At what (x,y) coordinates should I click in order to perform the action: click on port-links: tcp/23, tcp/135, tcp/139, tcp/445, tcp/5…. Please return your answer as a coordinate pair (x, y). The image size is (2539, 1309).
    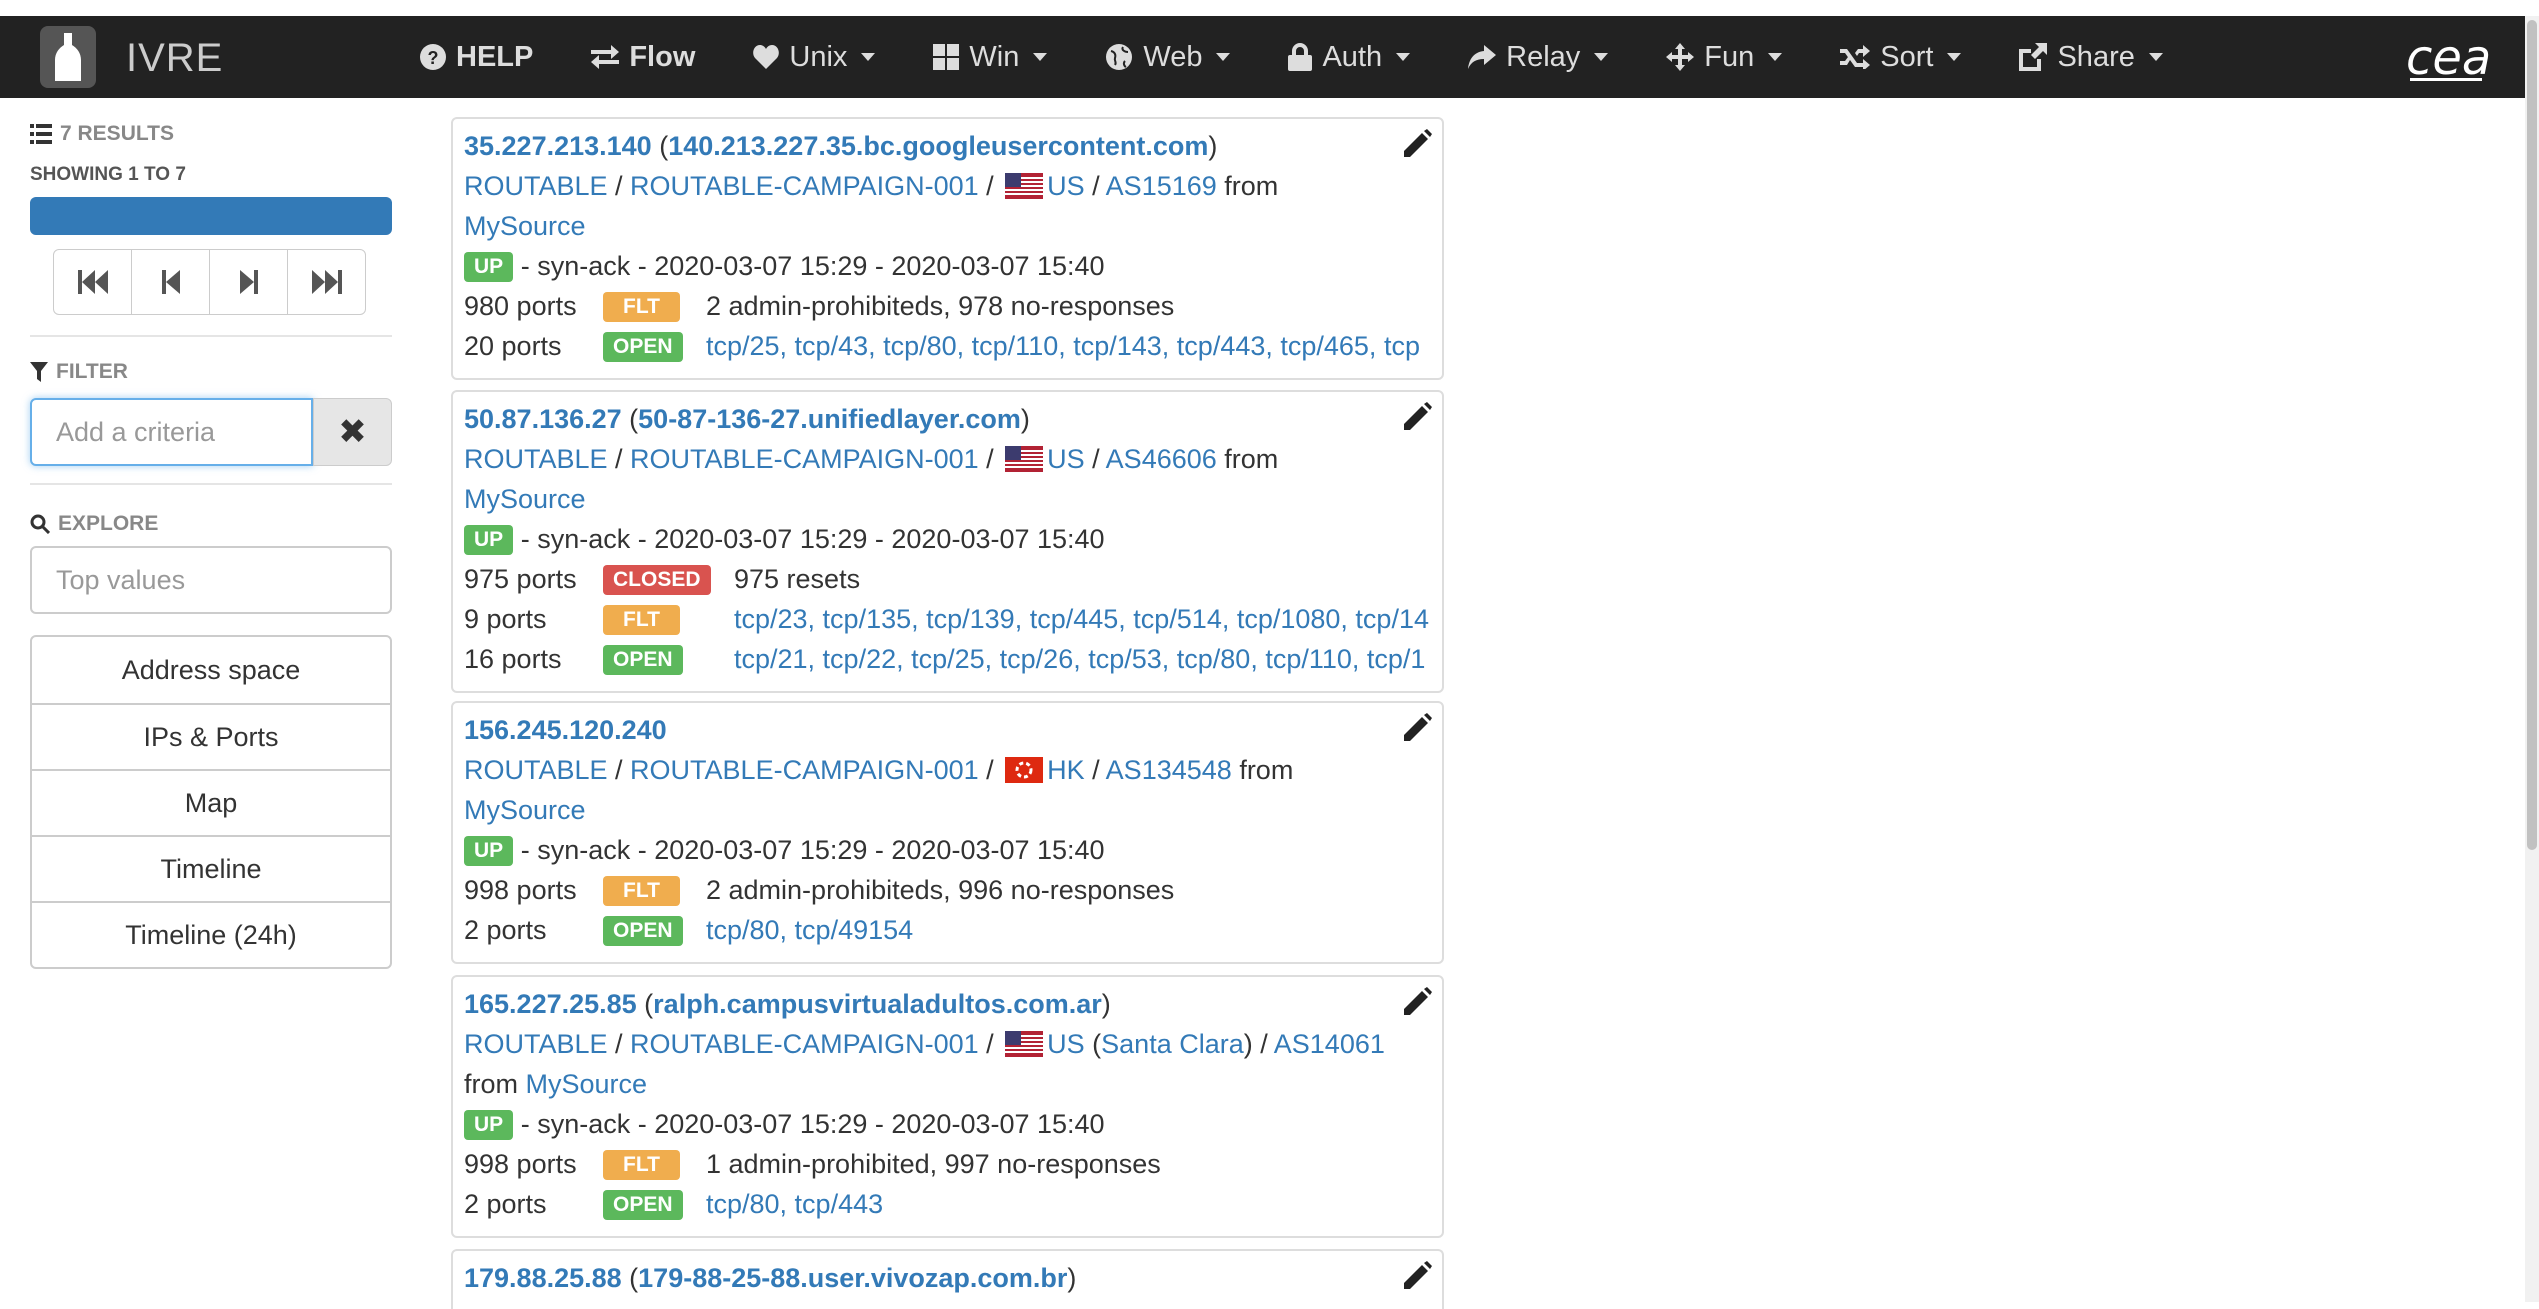
    Looking at the image, I should click on (1081, 619).